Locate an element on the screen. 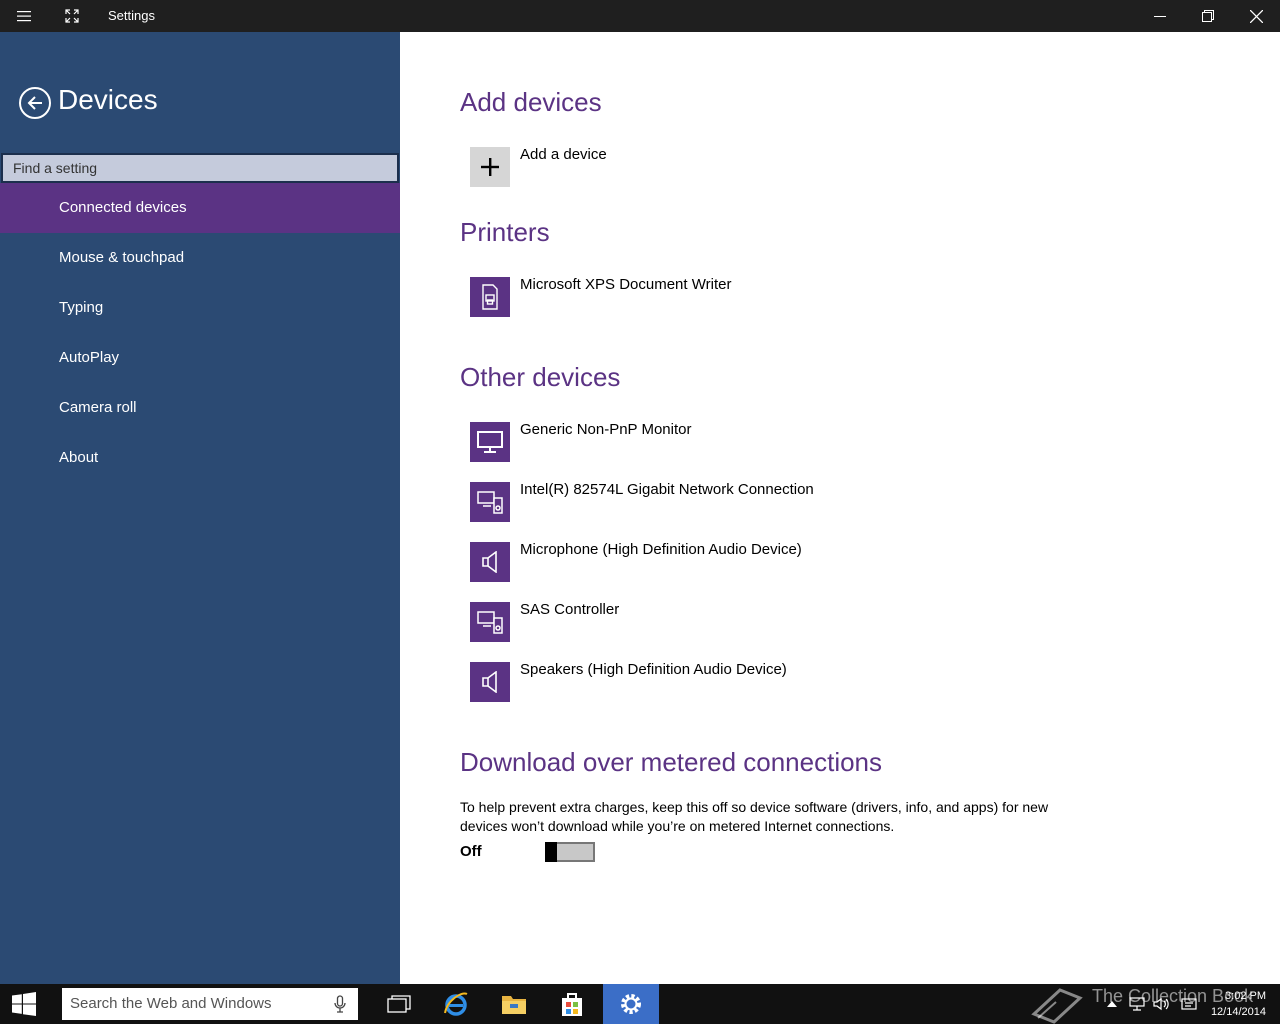 The width and height of the screenshot is (1280, 1024). add-device-label: Add a device is located at coordinates (563, 154).